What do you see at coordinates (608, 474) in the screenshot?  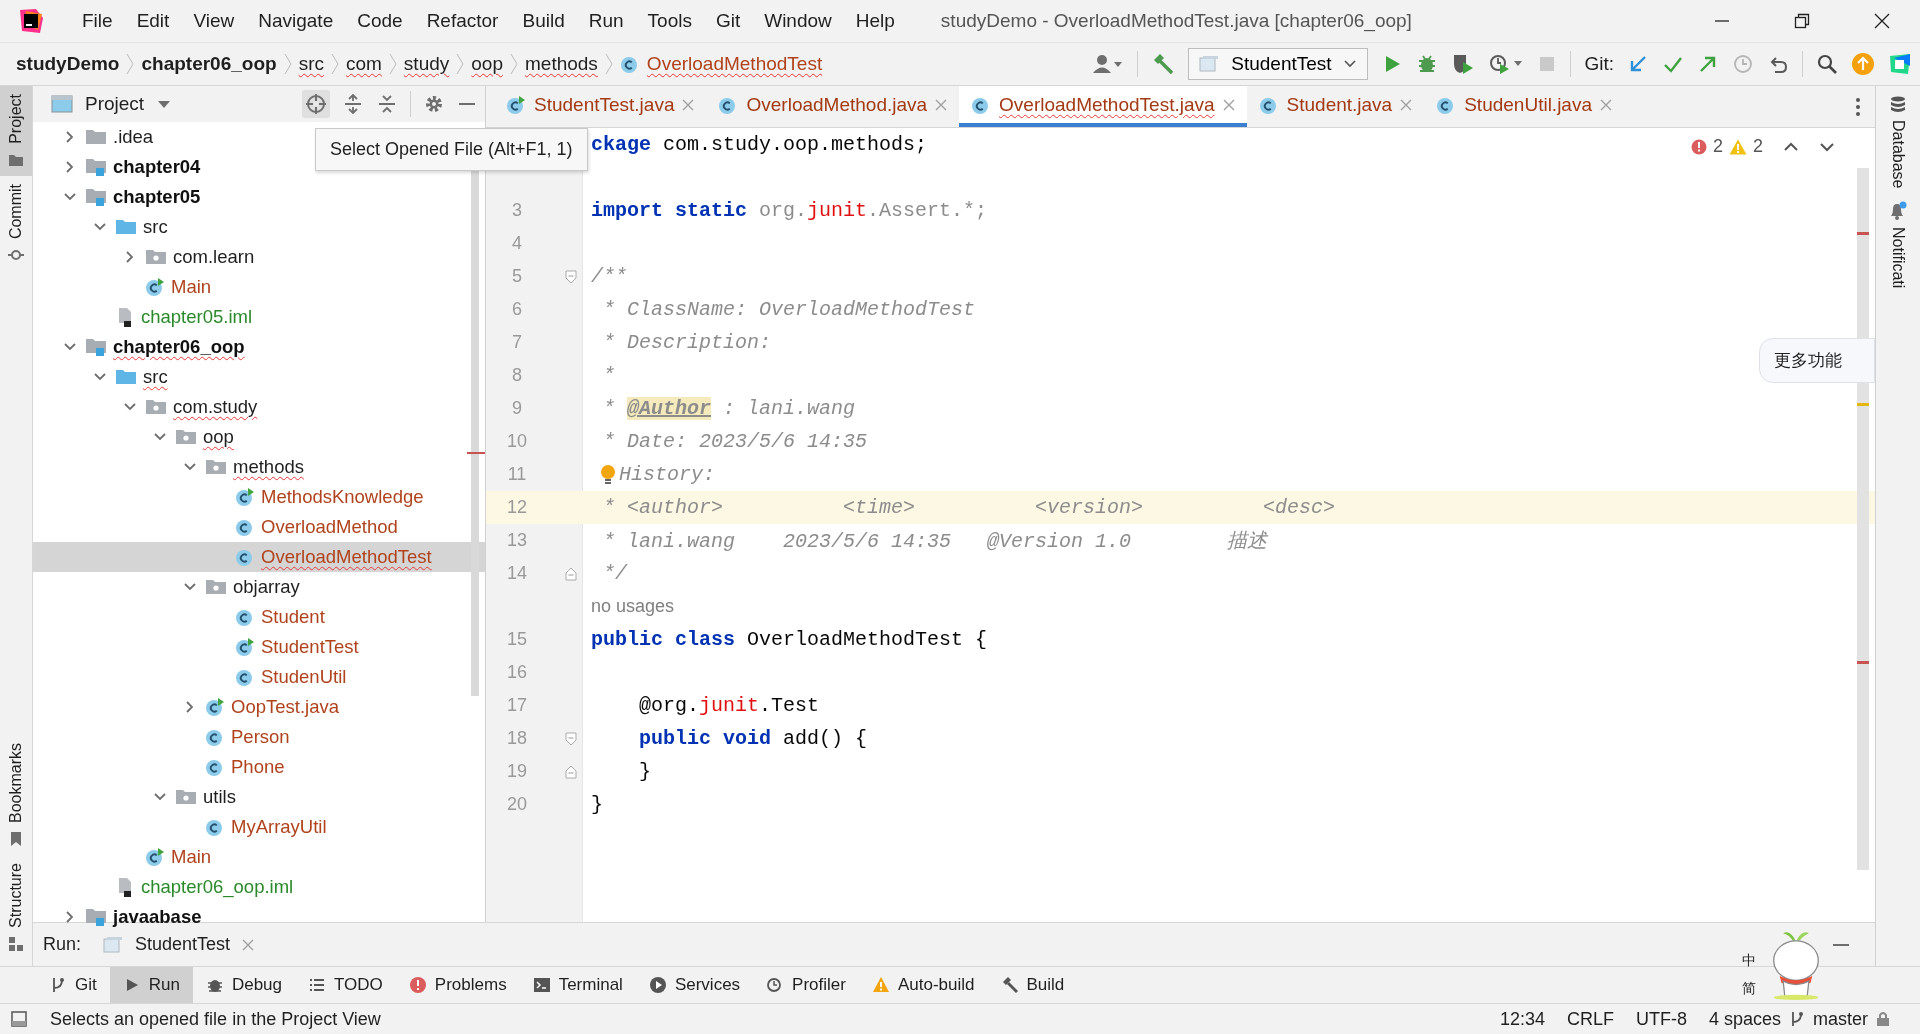 I see `lightbulb-icon` at bounding box center [608, 474].